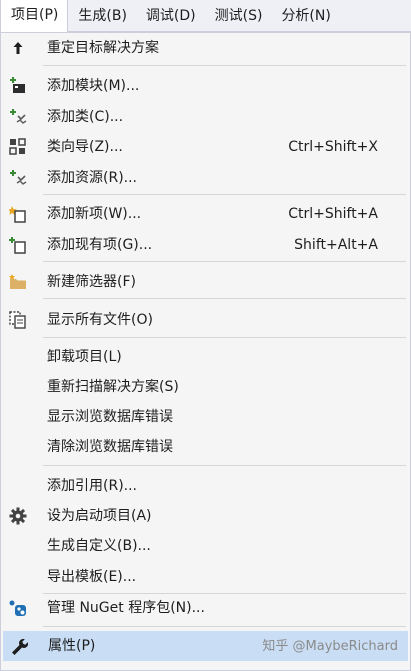 The image size is (411, 671). Describe the element at coordinates (205, 357) in the screenshot. I see `menu-item-unload-project: 卸载项目(L)` at that location.